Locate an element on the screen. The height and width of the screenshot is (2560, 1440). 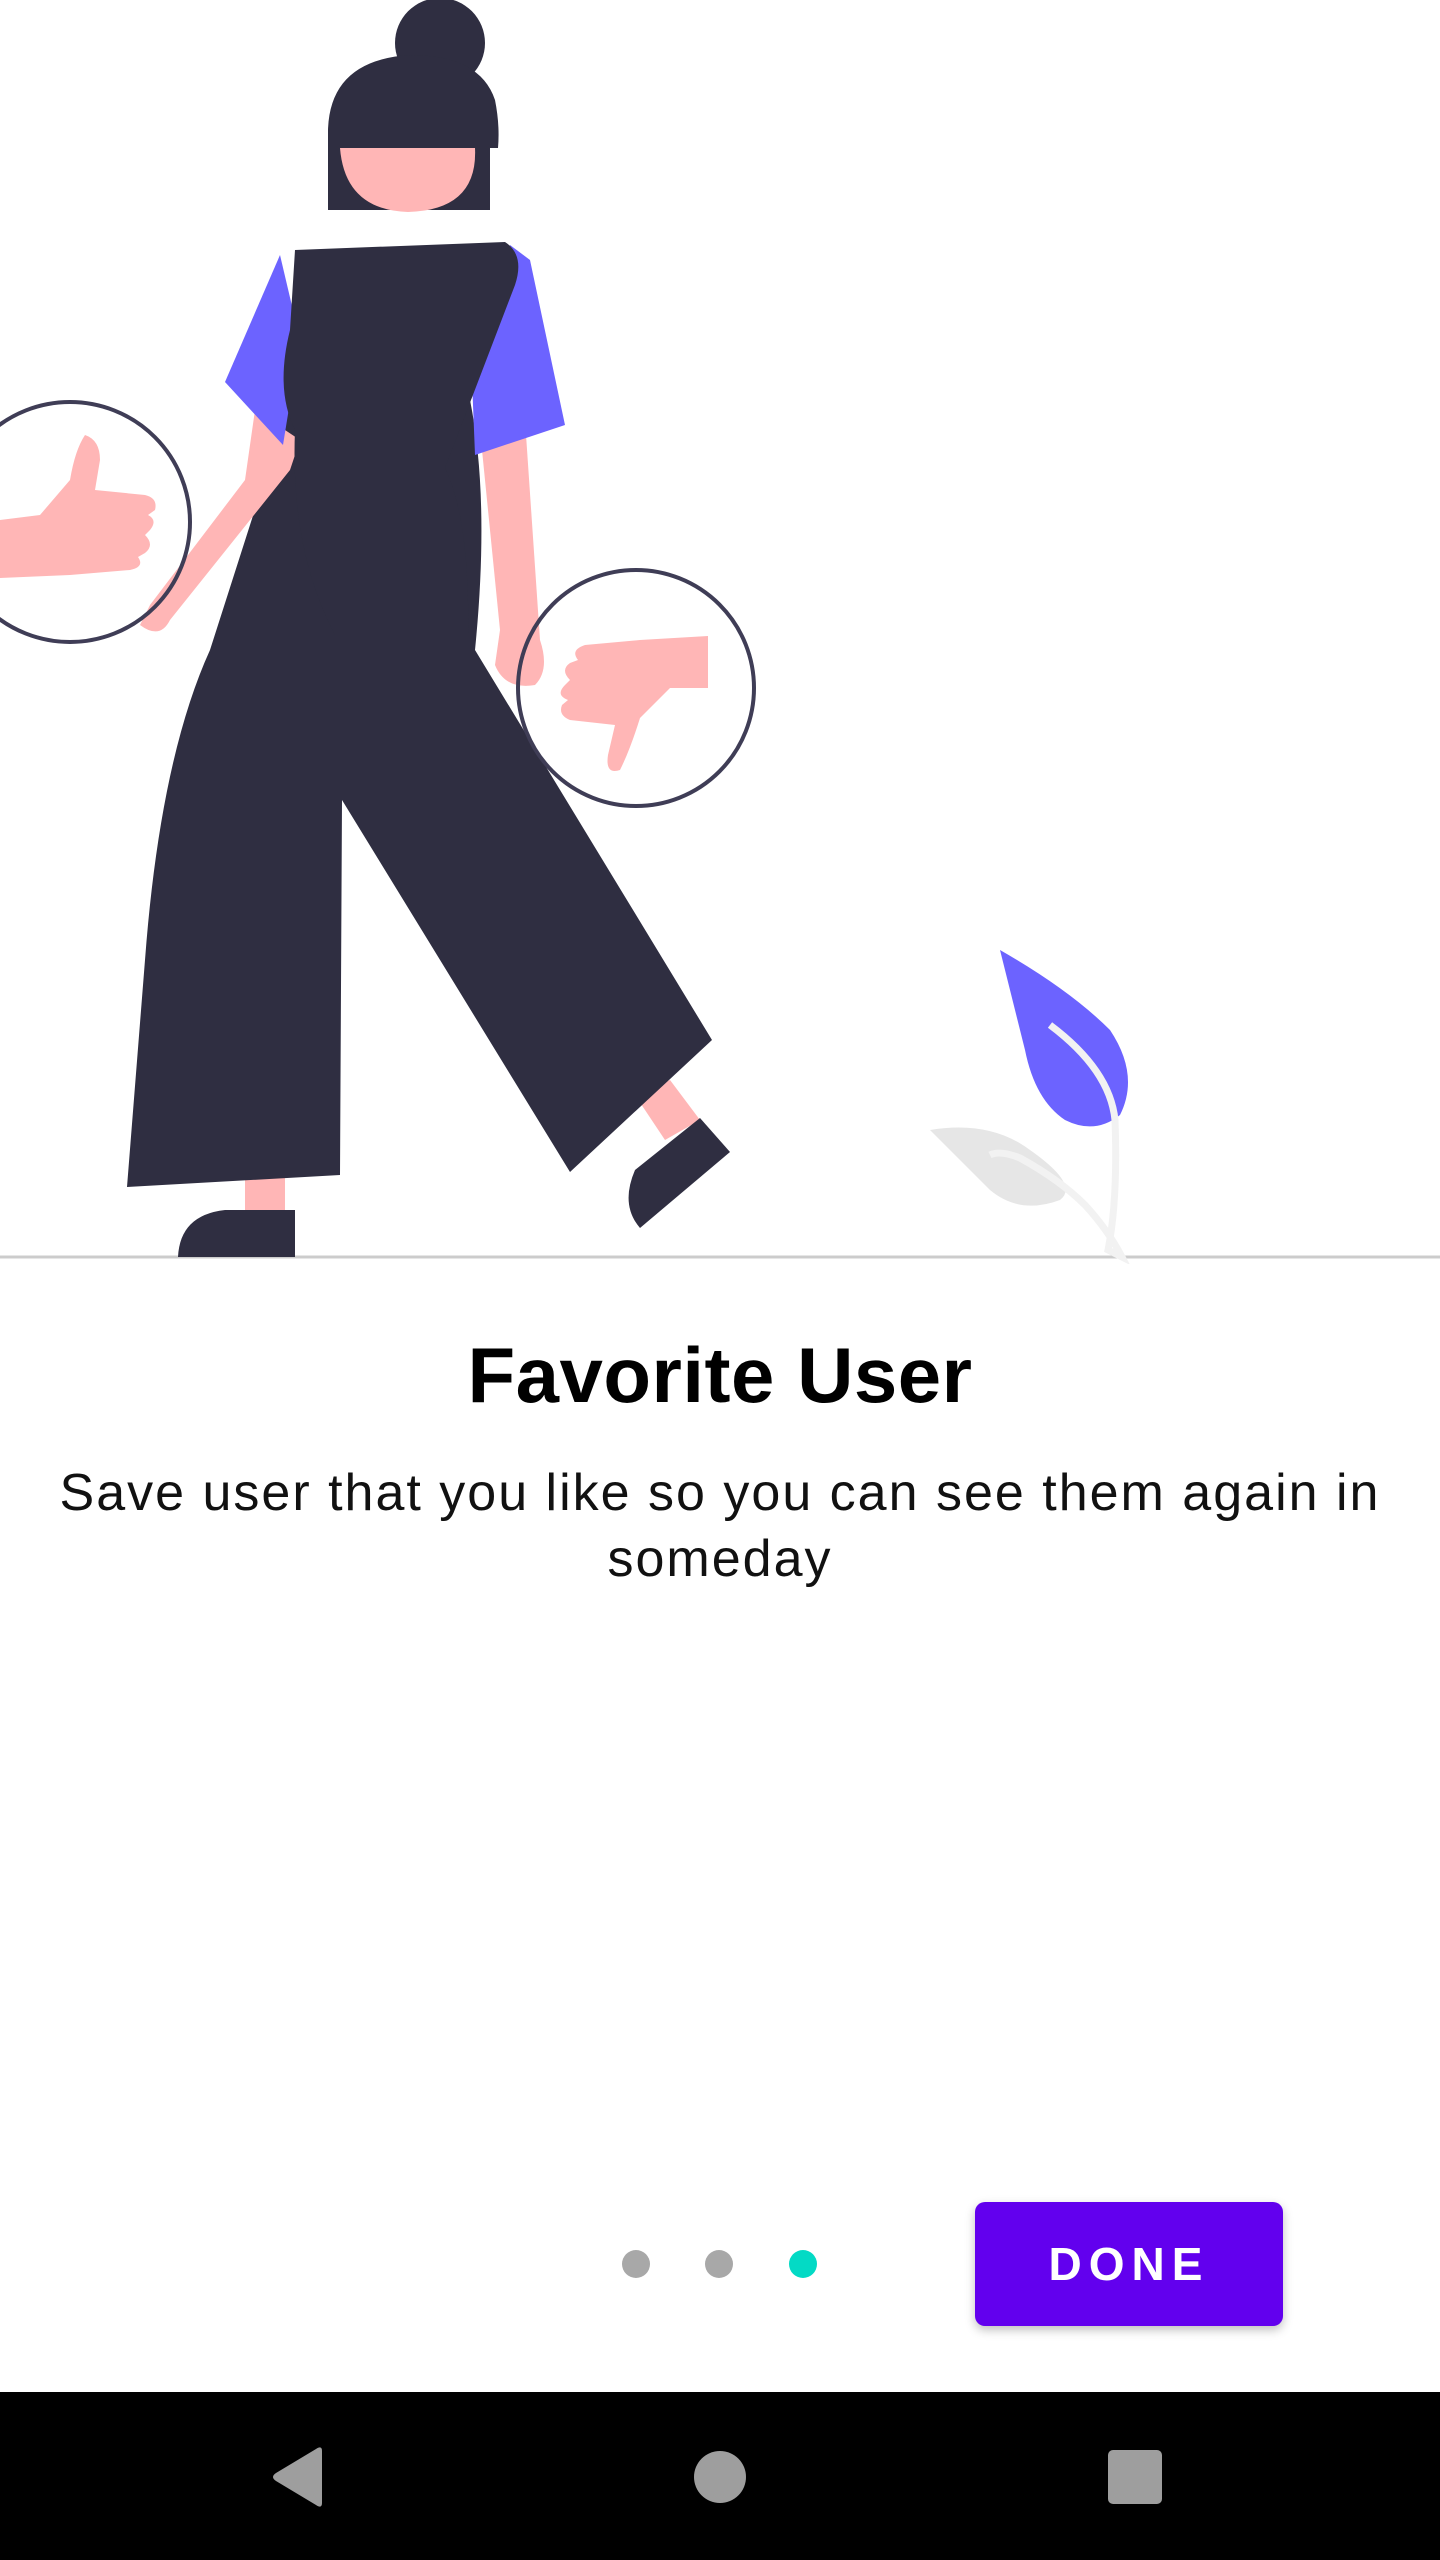
done-button: DONE is located at coordinates (1129, 2264).